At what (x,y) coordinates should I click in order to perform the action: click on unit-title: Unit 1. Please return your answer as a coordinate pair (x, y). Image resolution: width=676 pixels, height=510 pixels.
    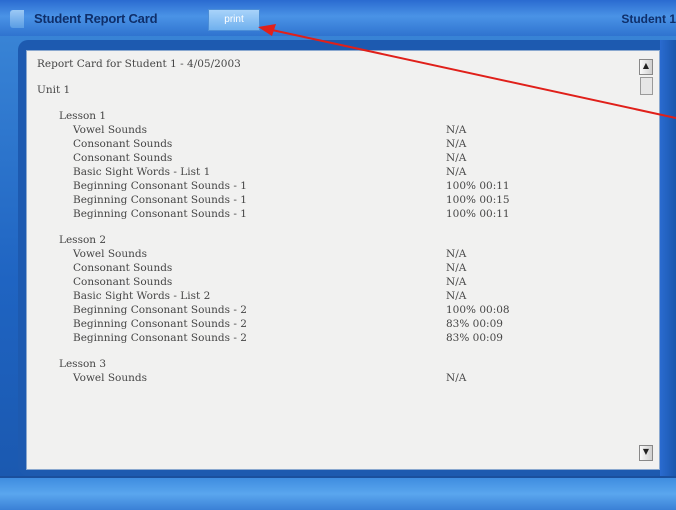
    Looking at the image, I should click on (54, 90).